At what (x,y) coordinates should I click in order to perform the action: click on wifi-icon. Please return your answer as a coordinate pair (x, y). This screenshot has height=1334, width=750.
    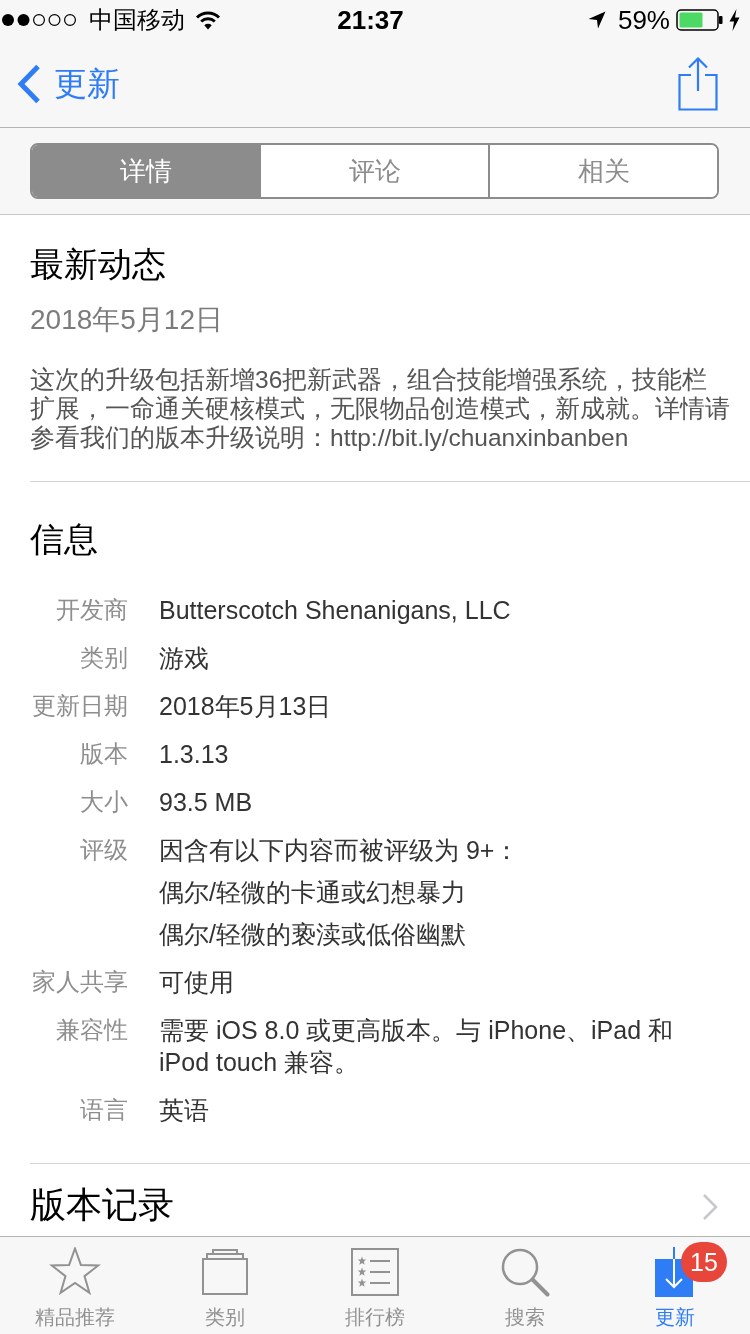
    Looking at the image, I should click on (208, 20).